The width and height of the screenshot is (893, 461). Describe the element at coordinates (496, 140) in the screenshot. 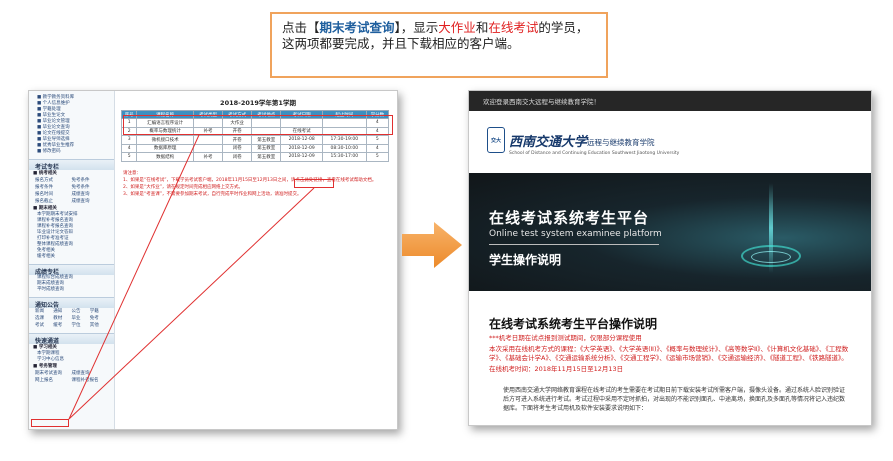

I see `university-seal-icon: 交大` at that location.